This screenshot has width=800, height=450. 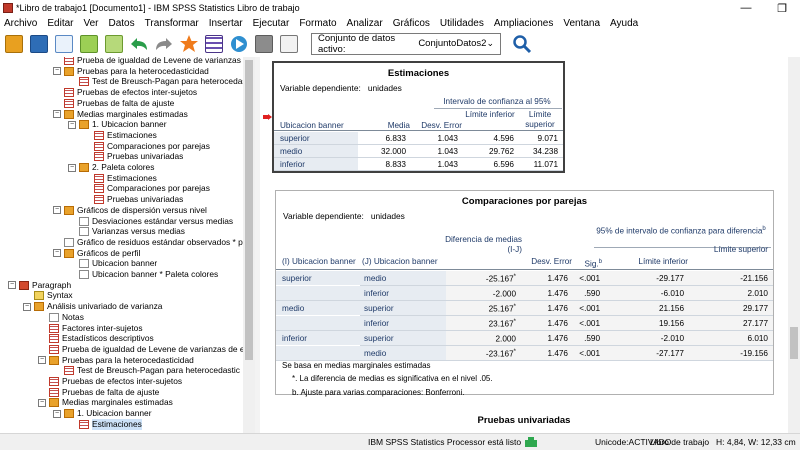 I want to click on menu-utilidades: Utilidades, so click(x=462, y=23).